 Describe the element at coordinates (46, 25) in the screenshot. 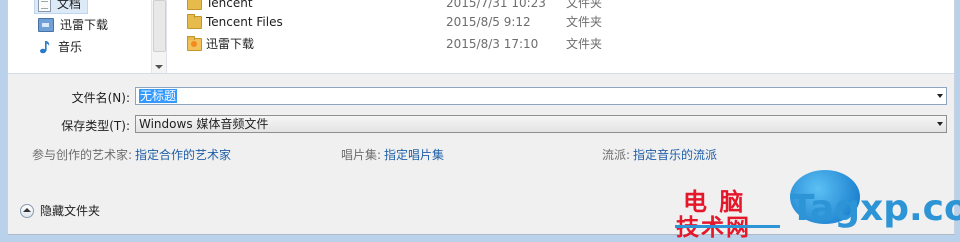

I see `download-folder-icon` at that location.